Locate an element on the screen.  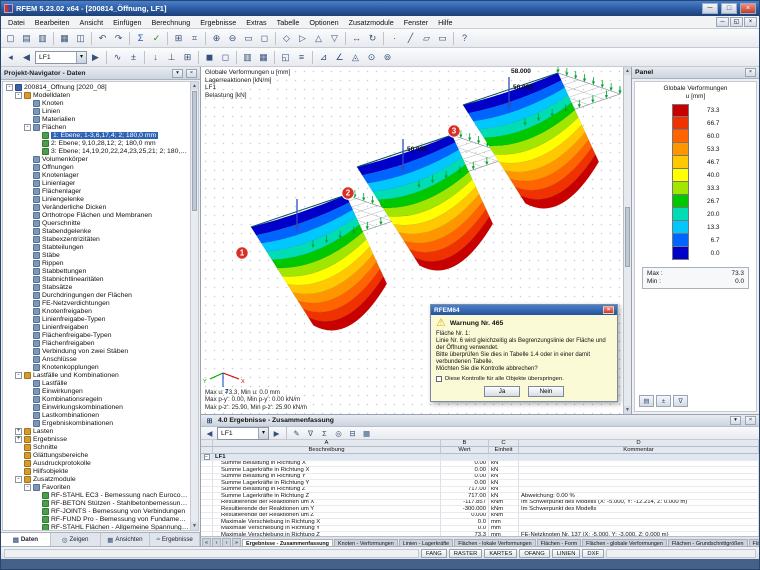
menu-ansicht: Ansicht is located at coordinates (92, 22).